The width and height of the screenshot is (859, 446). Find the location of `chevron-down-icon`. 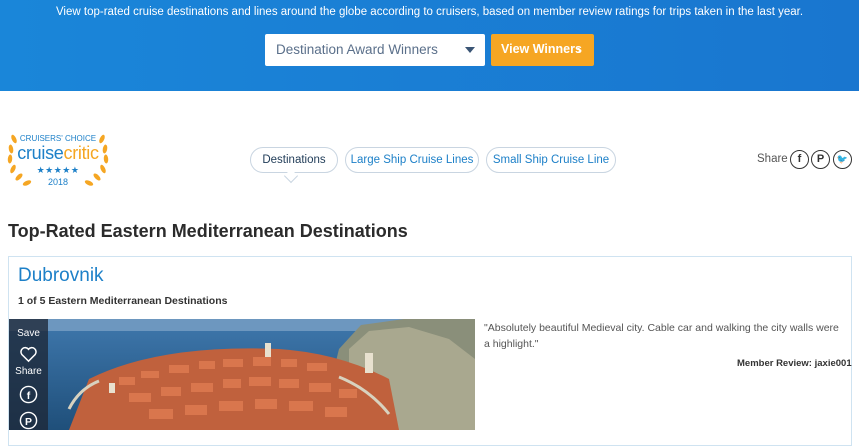

chevron-down-icon is located at coordinates (470, 50).